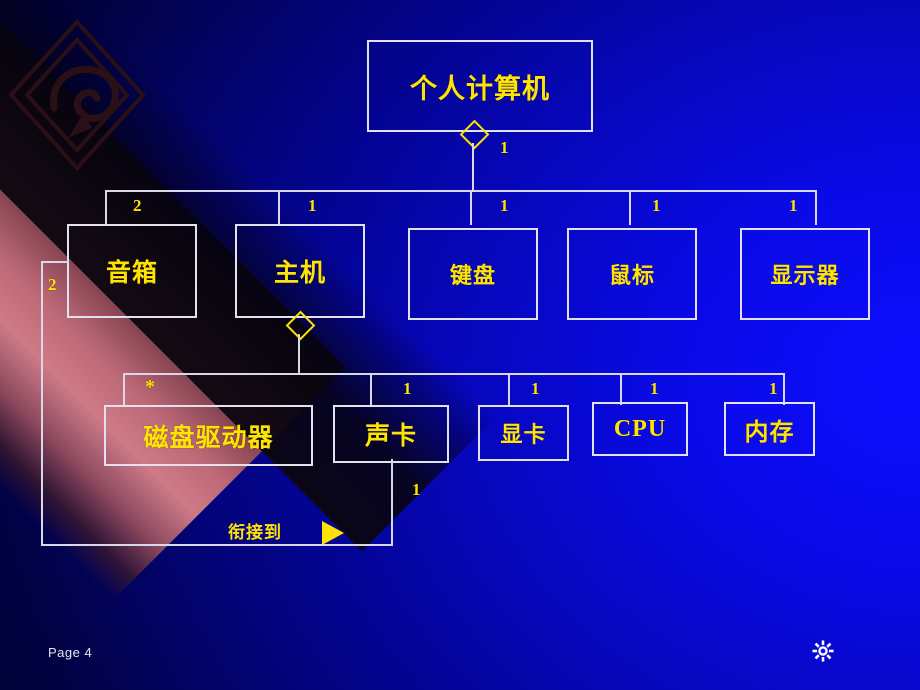 The height and width of the screenshot is (690, 920). I want to click on node-label: 音箱, so click(131, 273).